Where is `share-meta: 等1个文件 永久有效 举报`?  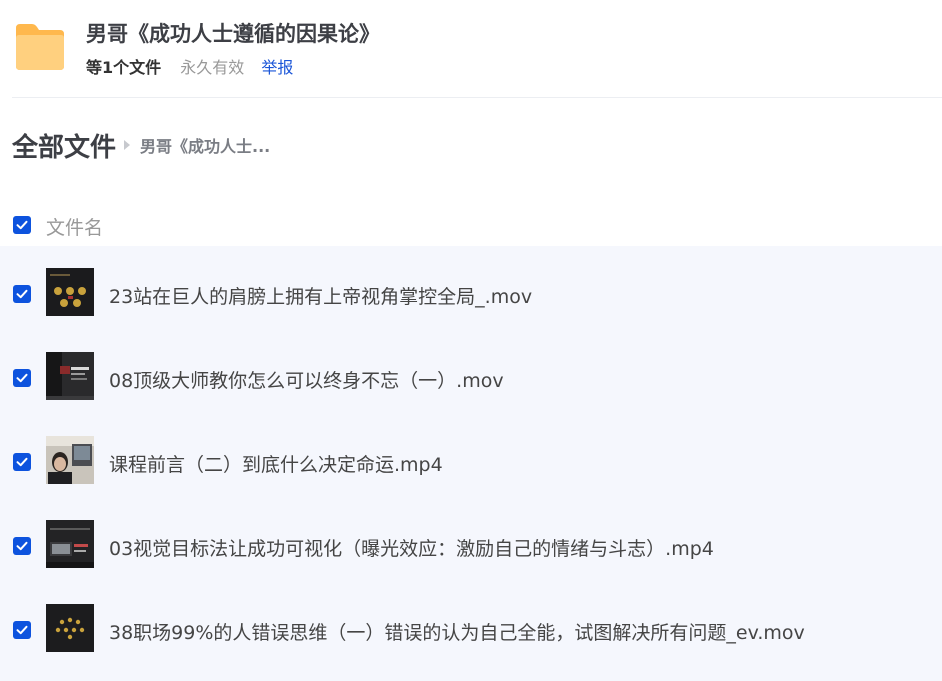 share-meta: 等1个文件 永久有效 举报 is located at coordinates (189, 66).